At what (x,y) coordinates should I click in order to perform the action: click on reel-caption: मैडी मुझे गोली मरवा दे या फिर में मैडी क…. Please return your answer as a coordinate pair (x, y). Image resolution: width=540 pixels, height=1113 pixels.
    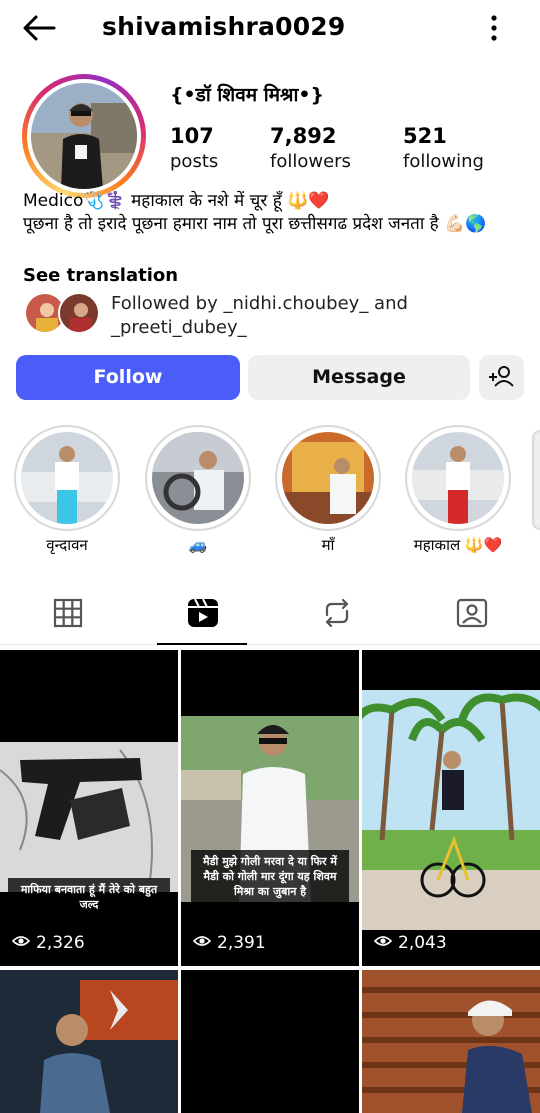
    Looking at the image, I should click on (270, 876).